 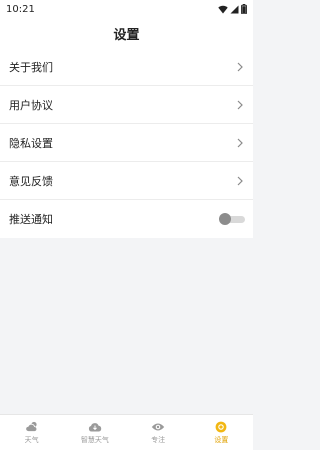 I want to click on settings-item-label: 用户协议, so click(x=31, y=105).